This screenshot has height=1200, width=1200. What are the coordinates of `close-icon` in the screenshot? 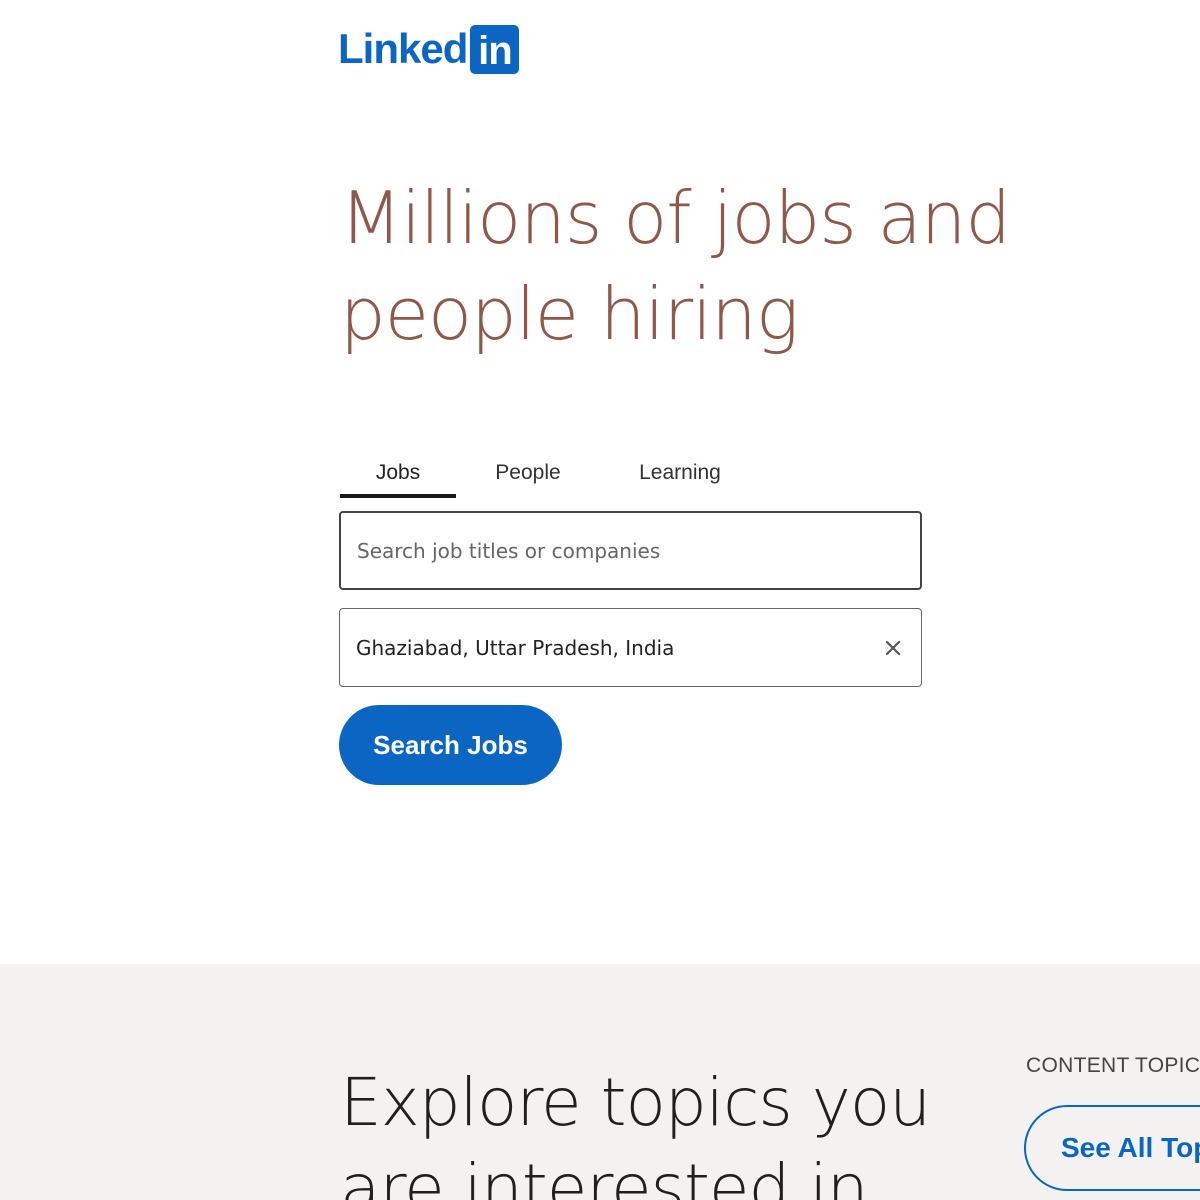 It's located at (893, 648).